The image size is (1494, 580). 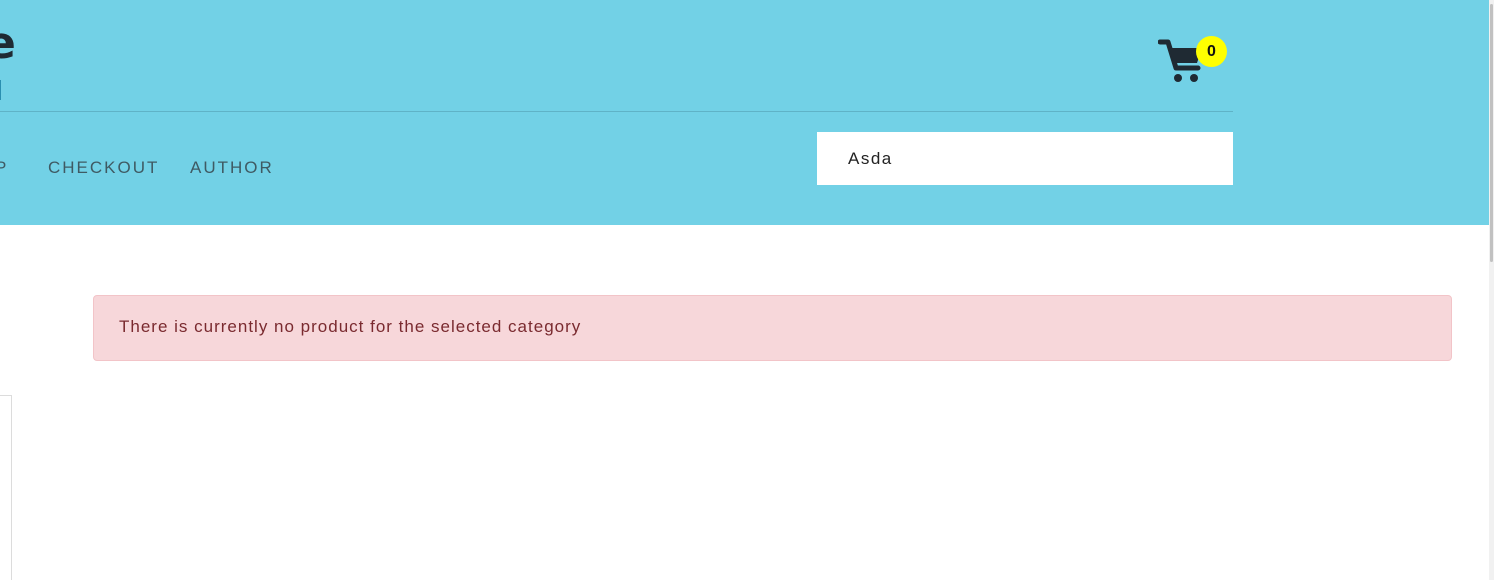 What do you see at coordinates (6, 487) in the screenshot?
I see `sidebar-panel-edge` at bounding box center [6, 487].